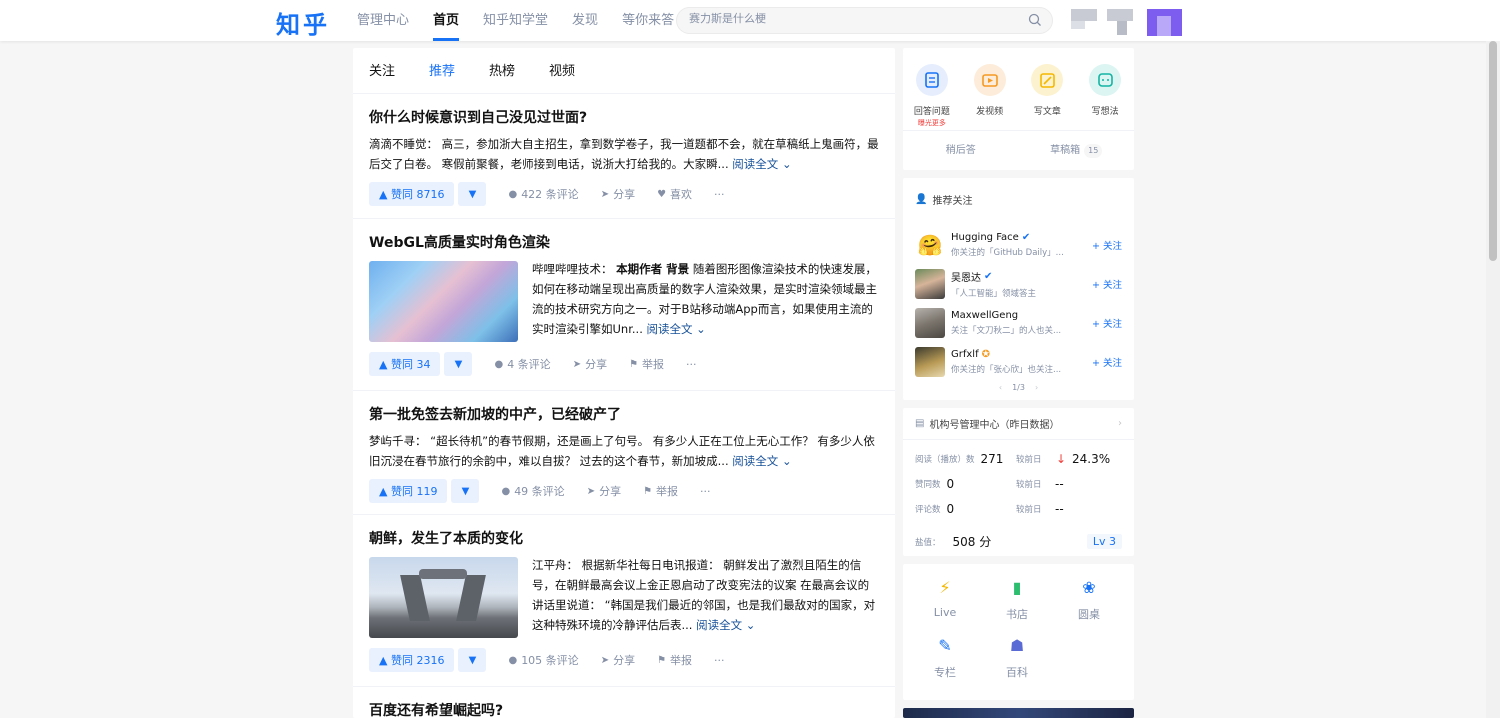  What do you see at coordinates (674, 194) in the screenshot?
I see `like-button: ♥ 喜欢` at bounding box center [674, 194].